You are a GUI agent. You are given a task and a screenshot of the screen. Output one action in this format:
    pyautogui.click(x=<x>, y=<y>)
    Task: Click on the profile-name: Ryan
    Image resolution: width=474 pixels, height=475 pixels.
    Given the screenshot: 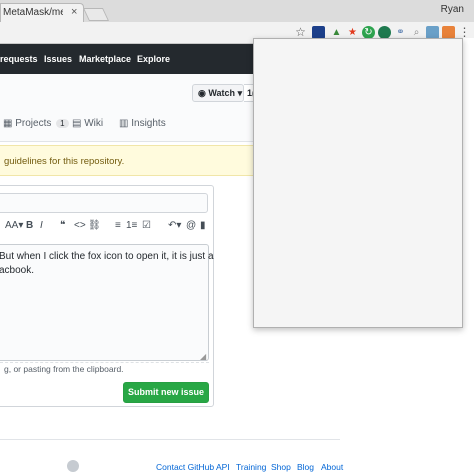 What is the action you would take?
    pyautogui.click(x=452, y=9)
    